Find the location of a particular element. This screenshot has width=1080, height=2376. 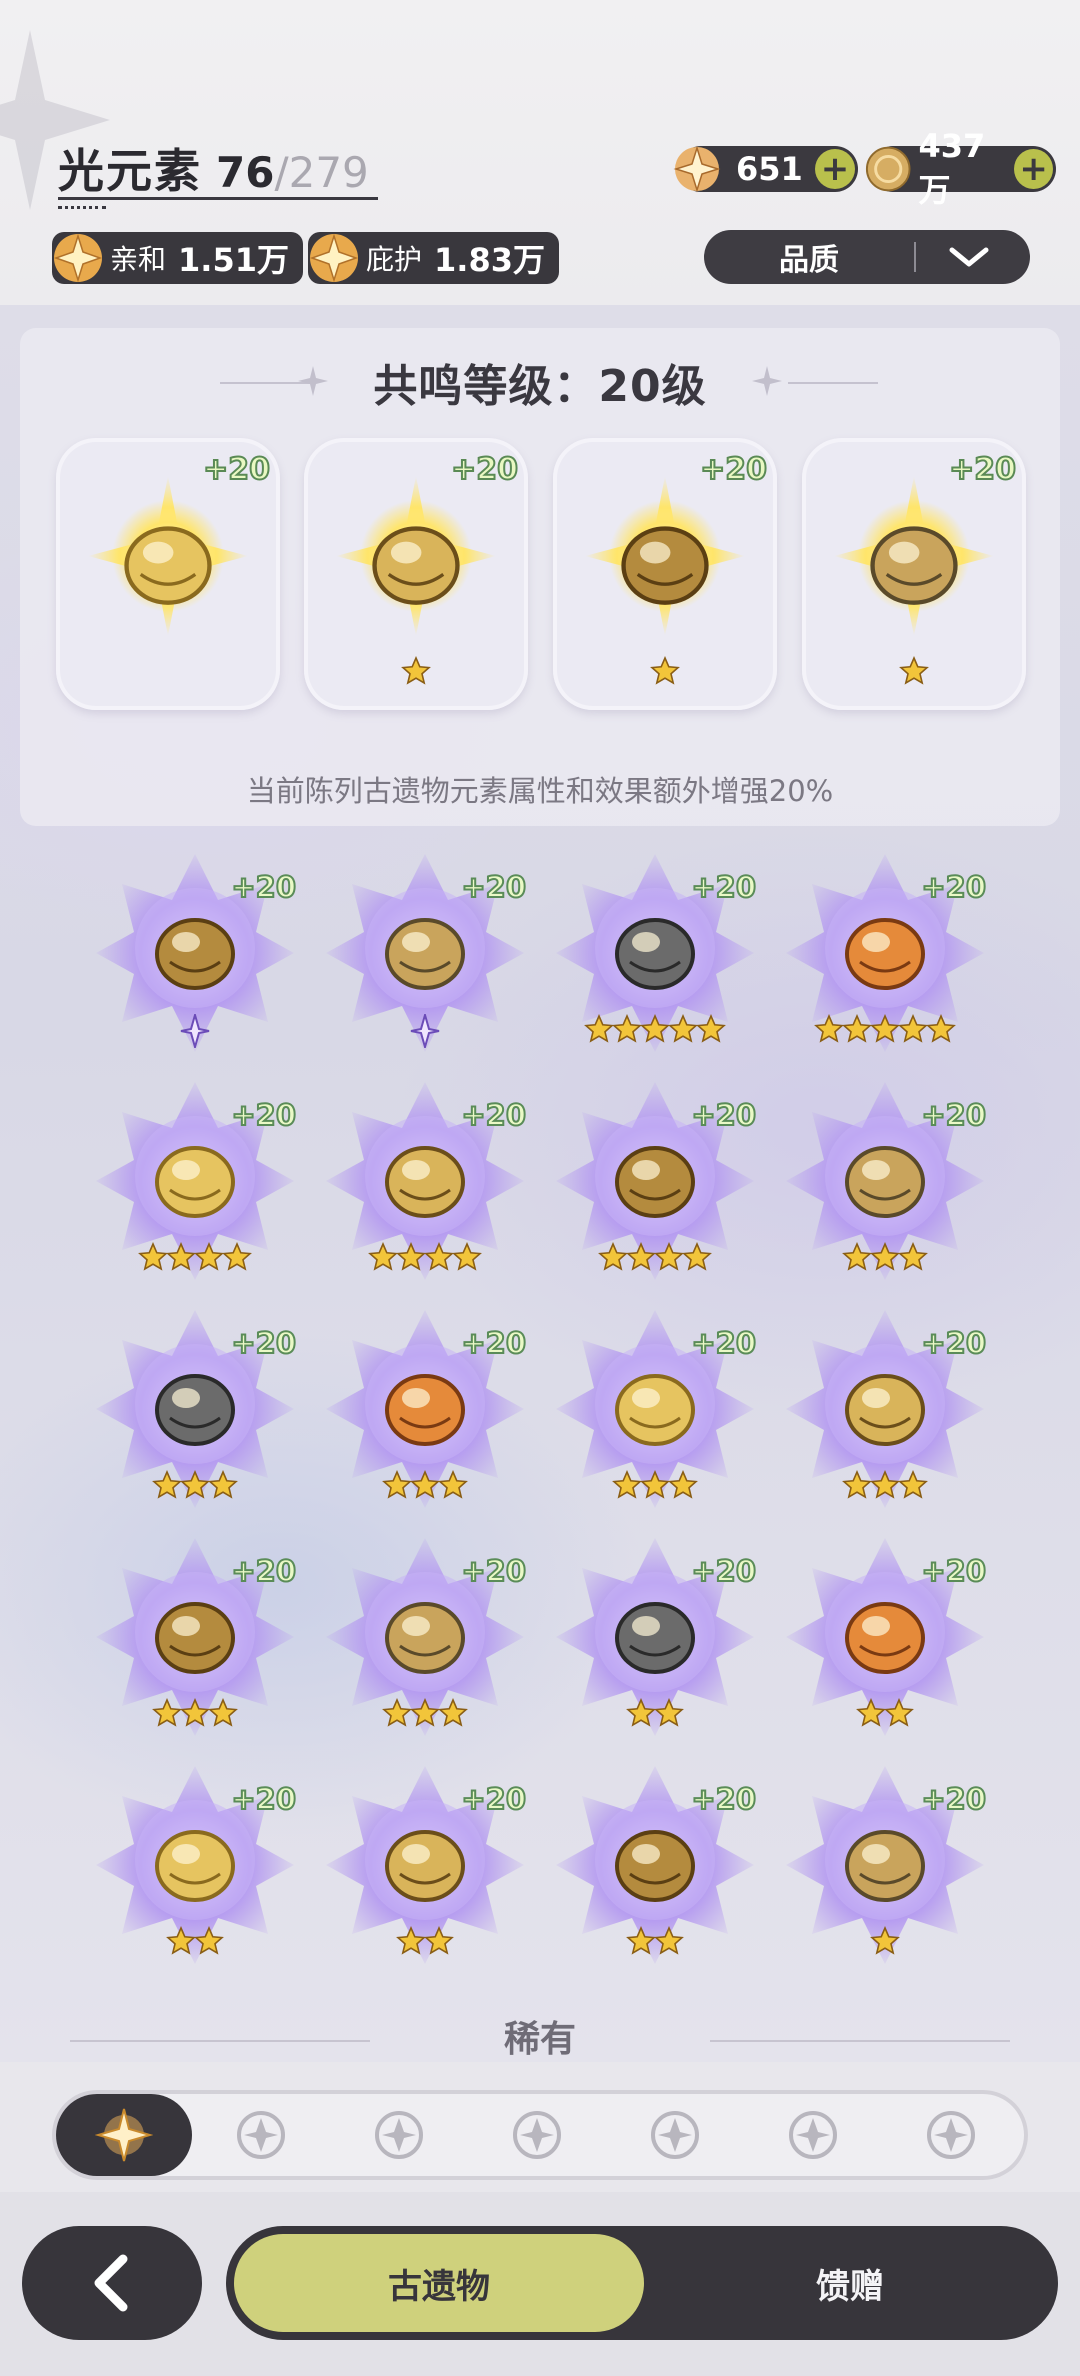

light-element-icon is located at coordinates (124, 2135).